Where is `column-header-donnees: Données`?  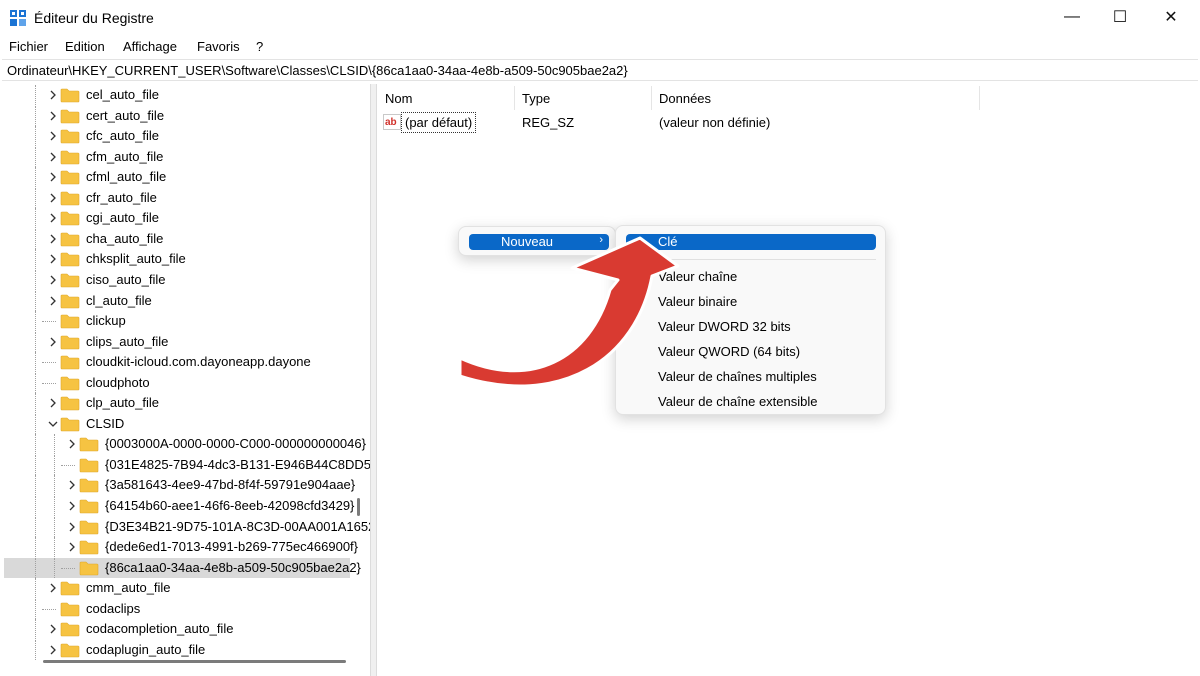
column-header-donnees: Données is located at coordinates (815, 97).